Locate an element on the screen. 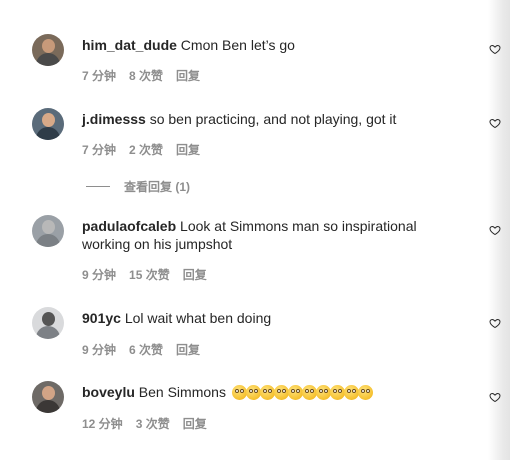 Image resolution: width=510 pixels, height=460 pixels. comment-likes: 15 次赞 is located at coordinates (149, 275).